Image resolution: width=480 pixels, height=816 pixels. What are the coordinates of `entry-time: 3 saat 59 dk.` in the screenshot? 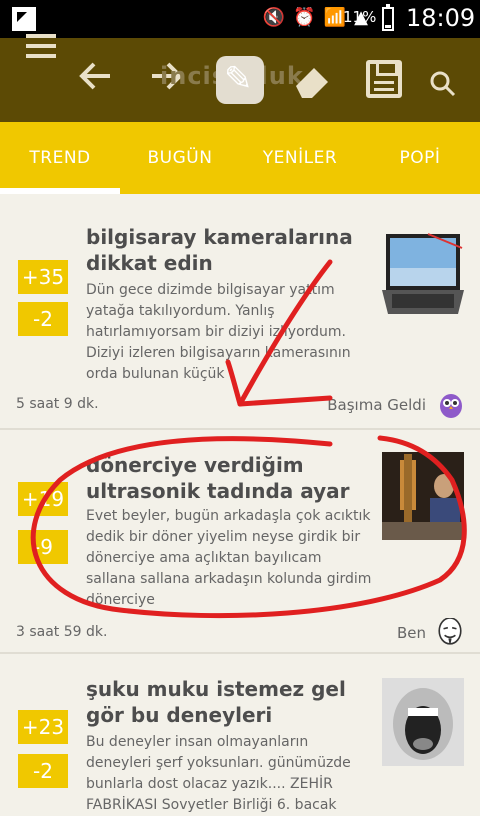 It's located at (62, 632).